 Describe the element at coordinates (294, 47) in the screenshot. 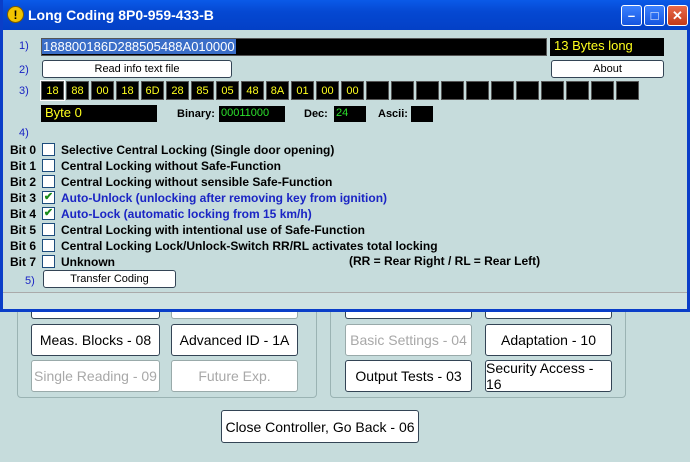

I see `coding-input: 188800186D288505488A010000` at that location.